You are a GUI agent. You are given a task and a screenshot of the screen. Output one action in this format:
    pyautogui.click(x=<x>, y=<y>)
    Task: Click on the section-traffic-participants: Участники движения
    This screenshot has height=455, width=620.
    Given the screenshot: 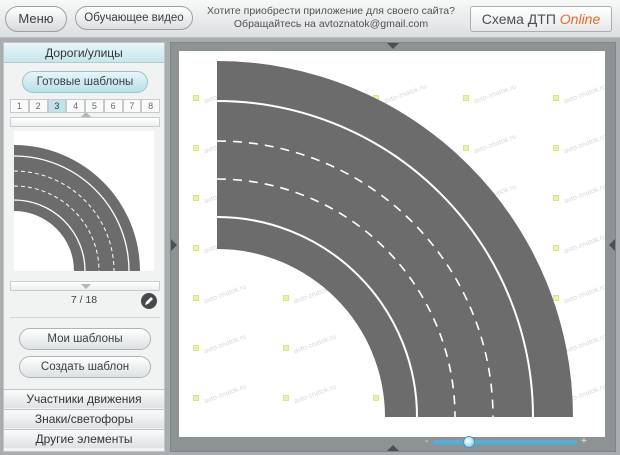 What is the action you would take?
    pyautogui.click(x=84, y=398)
    